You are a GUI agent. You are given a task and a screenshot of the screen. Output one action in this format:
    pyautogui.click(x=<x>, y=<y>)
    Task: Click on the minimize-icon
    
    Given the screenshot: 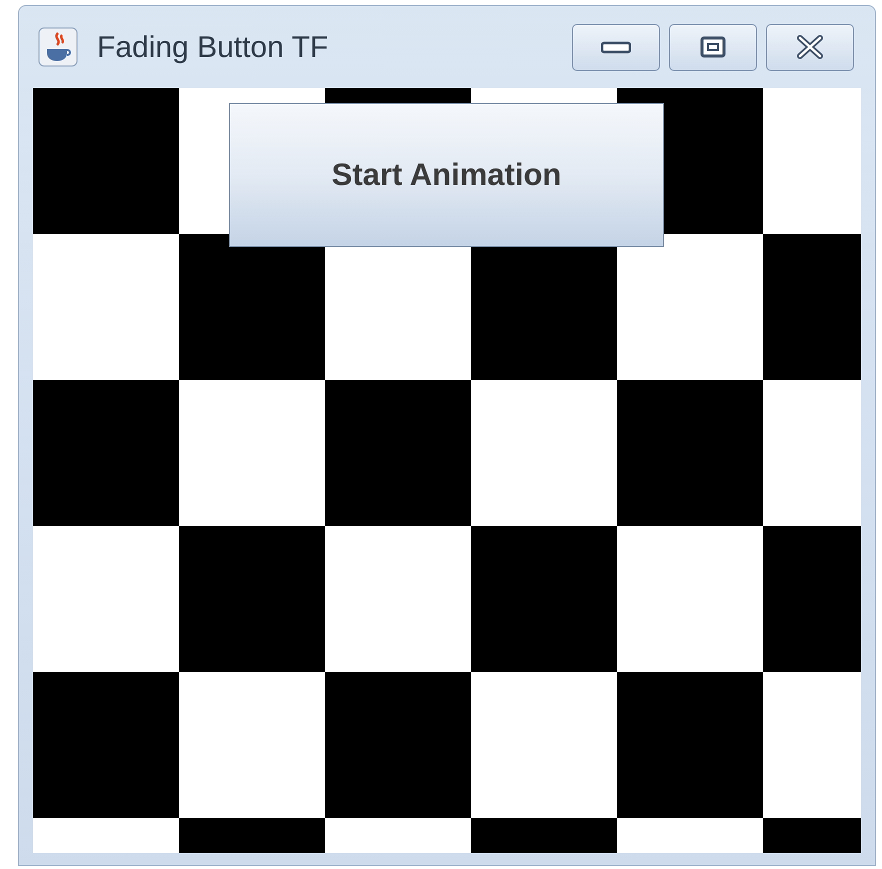 What is the action you would take?
    pyautogui.click(x=616, y=47)
    